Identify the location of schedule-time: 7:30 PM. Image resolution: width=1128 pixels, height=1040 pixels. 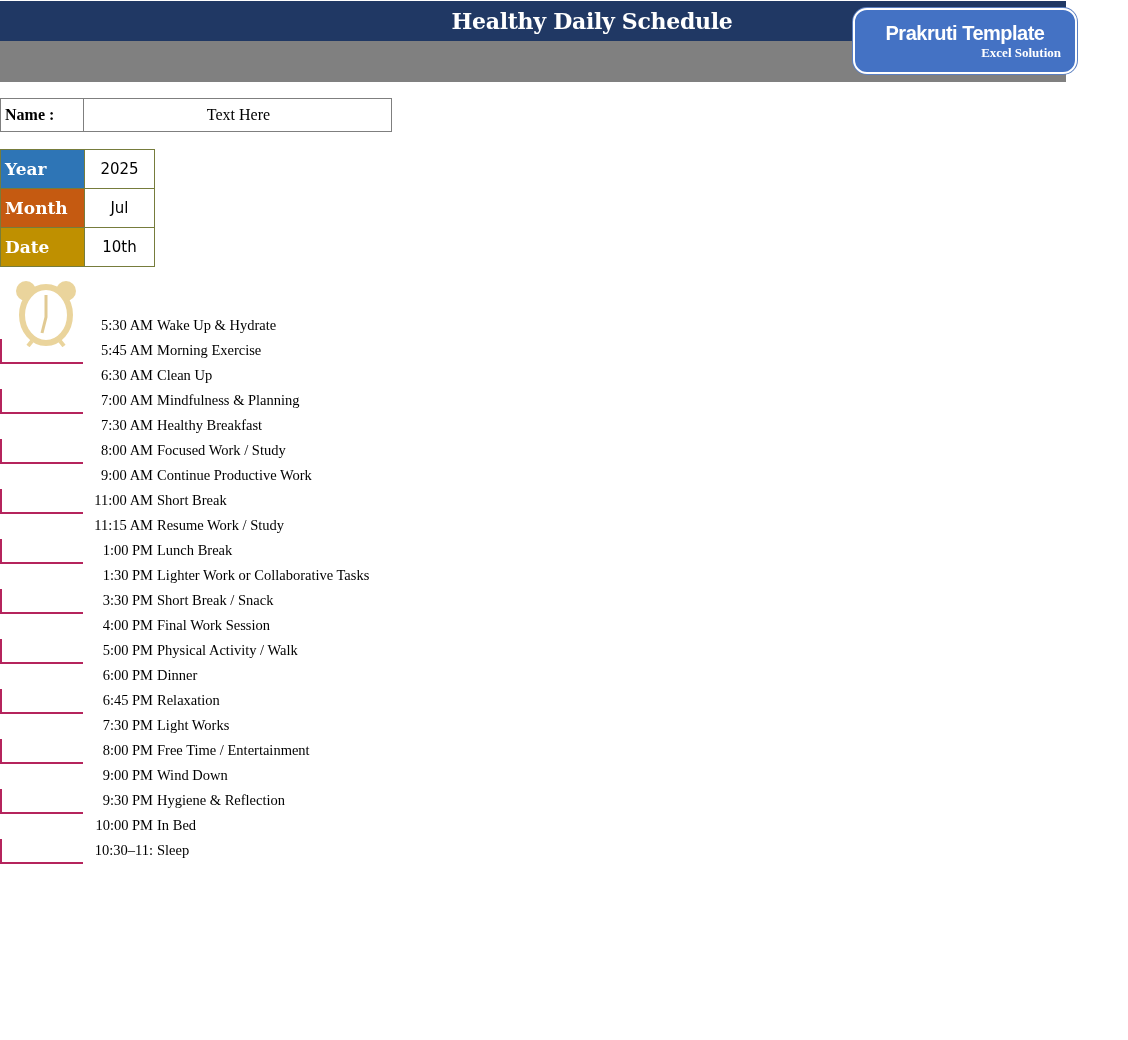
(127, 725).